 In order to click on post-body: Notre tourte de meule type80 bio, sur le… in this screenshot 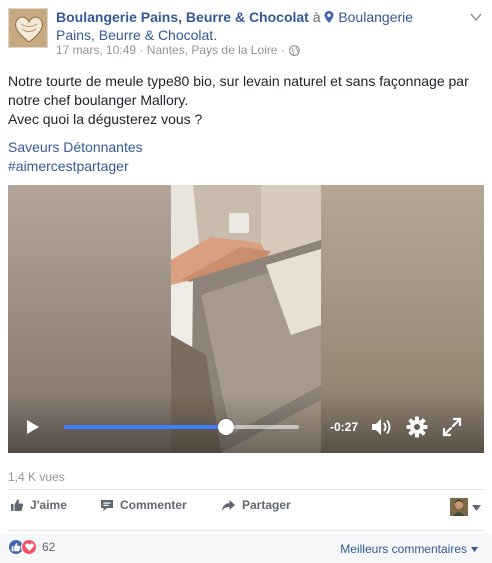, I will do `click(246, 100)`.